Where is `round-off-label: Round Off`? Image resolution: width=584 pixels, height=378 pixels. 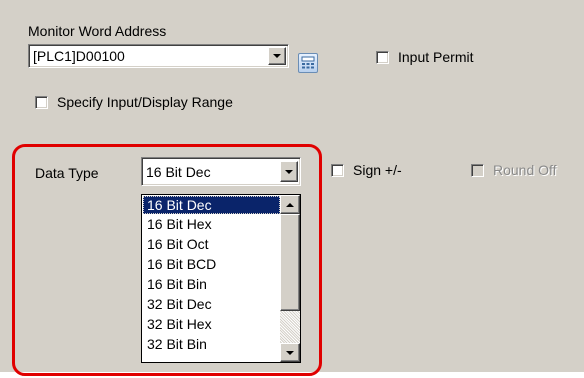 round-off-label: Round Off is located at coordinates (525, 170).